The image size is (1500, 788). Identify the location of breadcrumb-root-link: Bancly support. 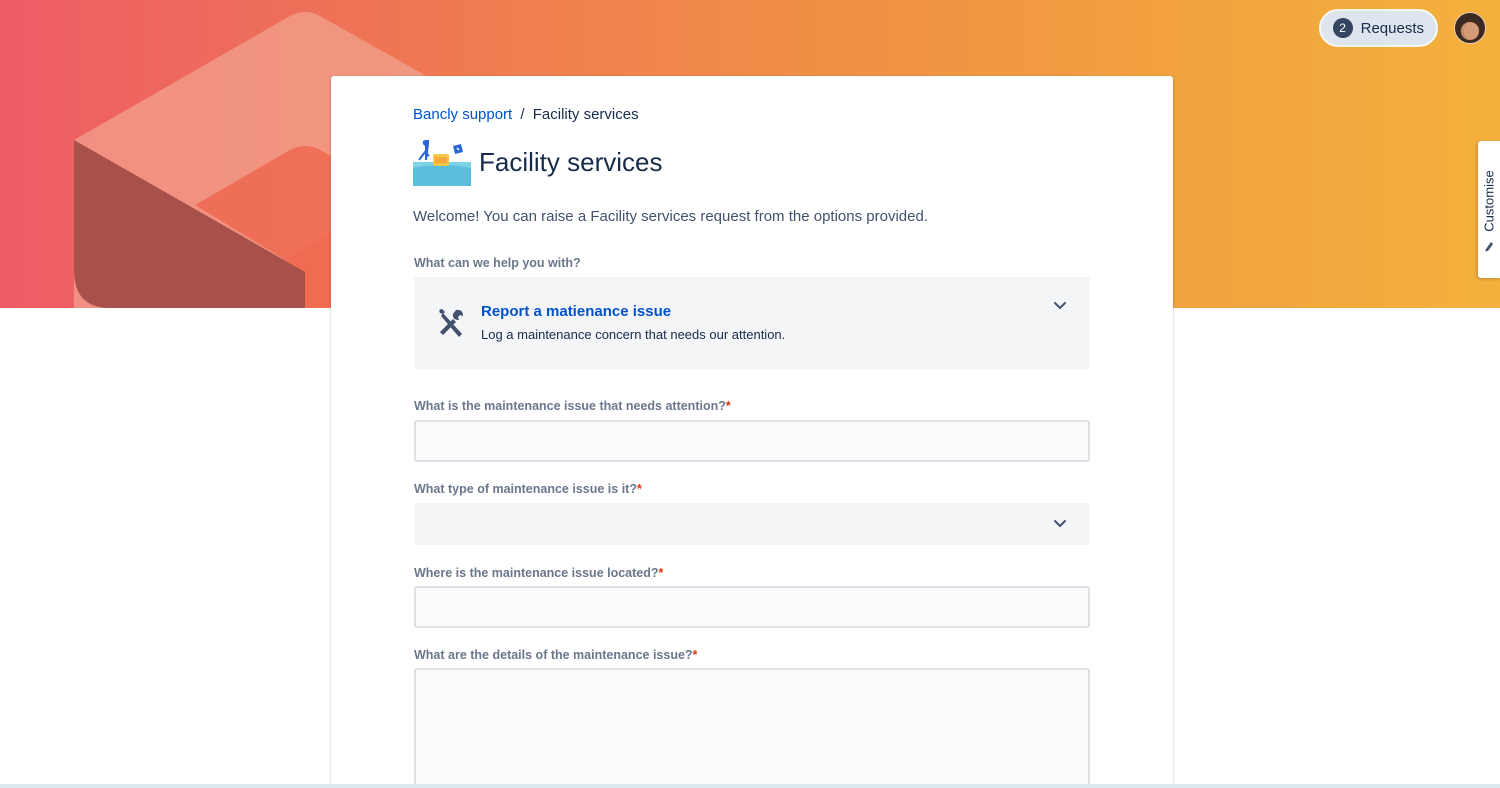
(462, 114).